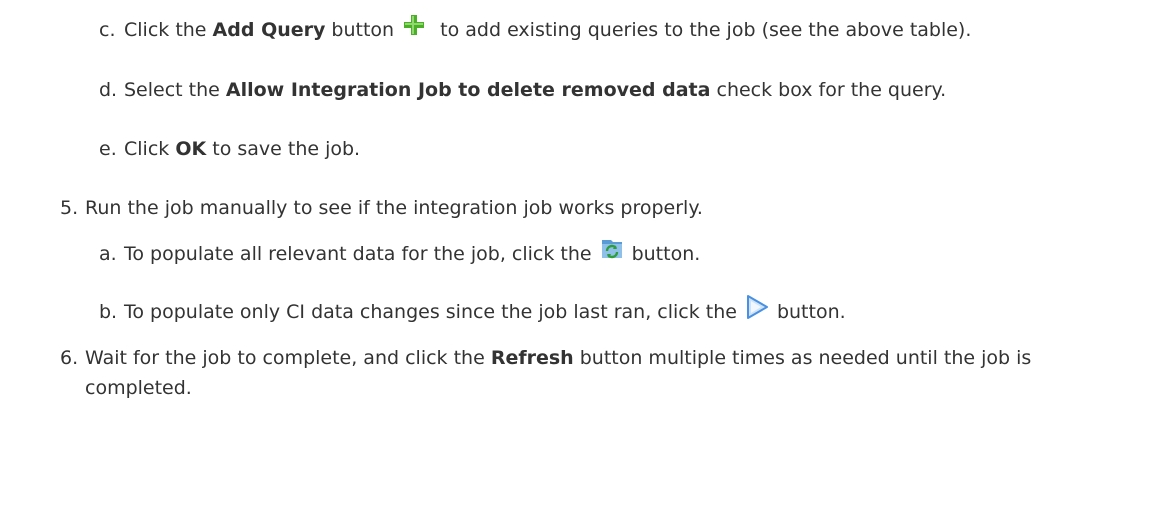 The image size is (1163, 527). What do you see at coordinates (108, 90) in the screenshot?
I see `step-d-marker: d.` at bounding box center [108, 90].